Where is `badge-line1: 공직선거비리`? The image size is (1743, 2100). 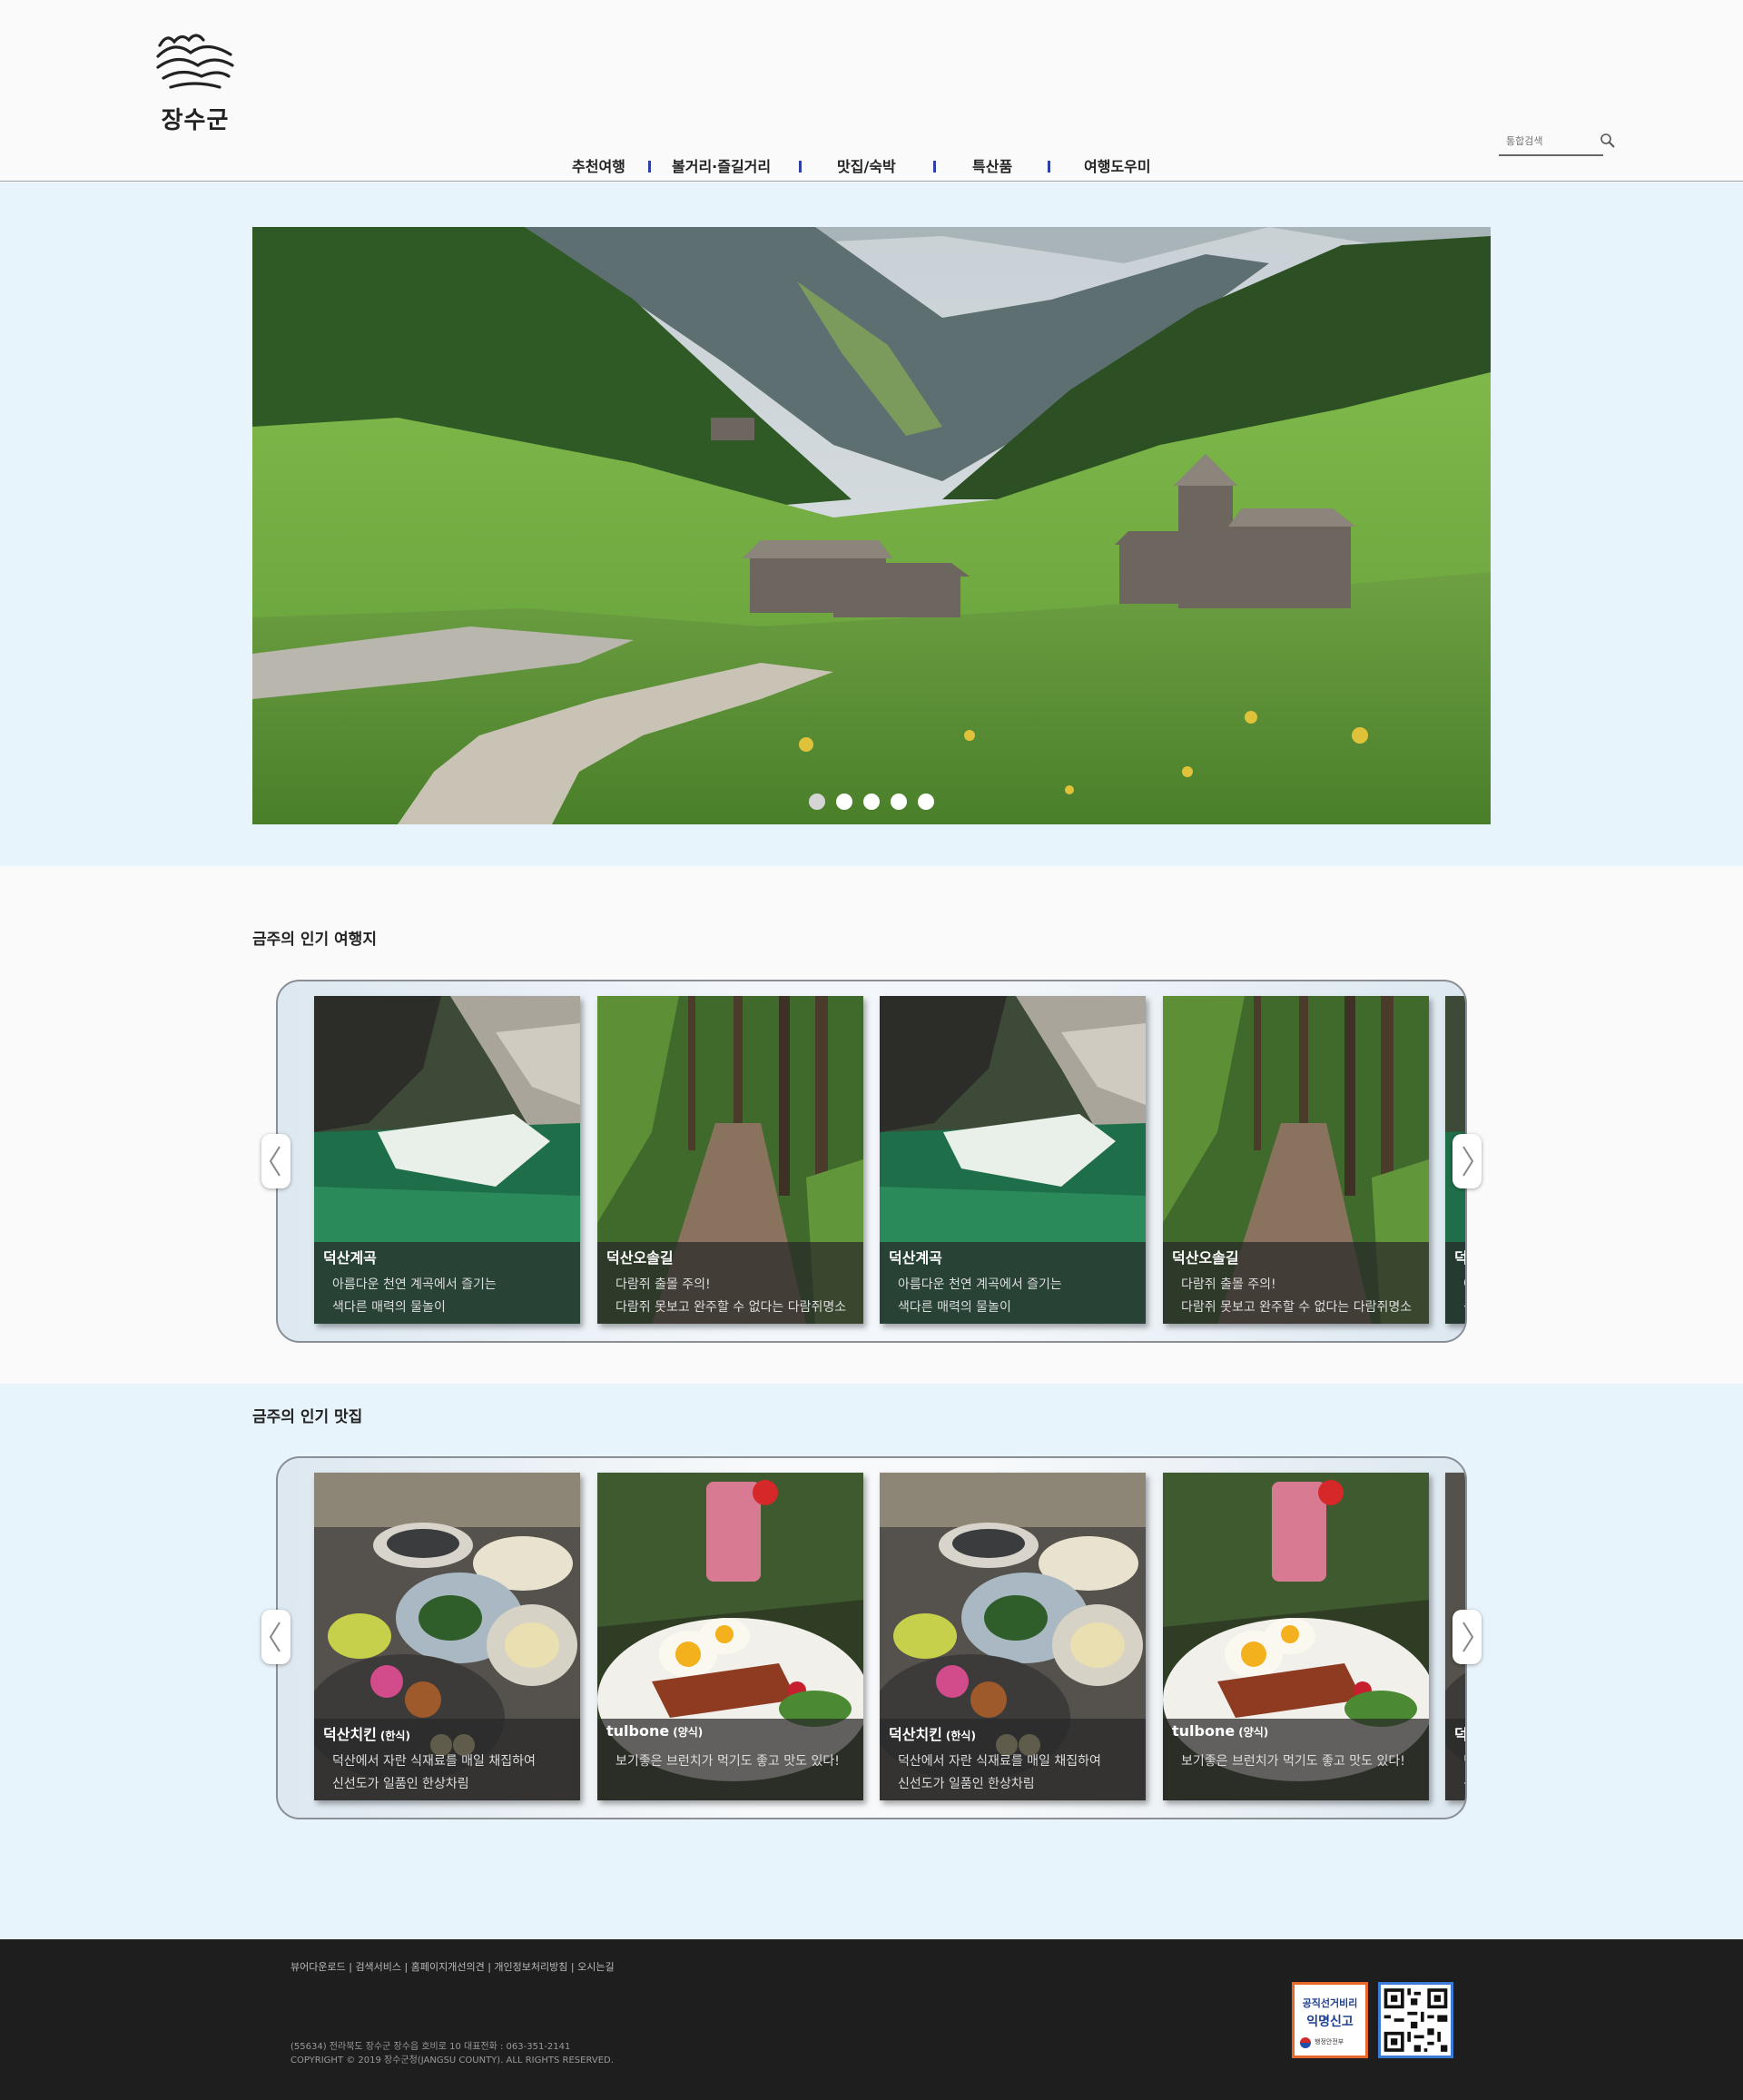
badge-line1: 공직선거비리 is located at coordinates (1330, 2003).